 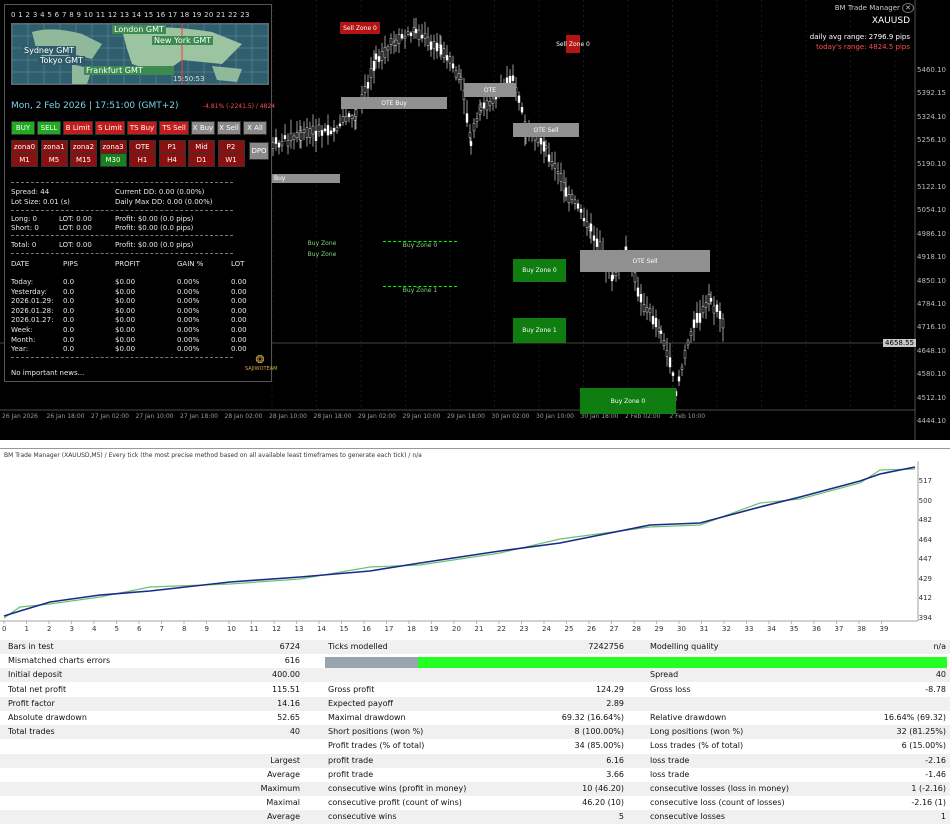 What do you see at coordinates (771, 629) in the screenshot?
I see `graph-x-label: 34` at bounding box center [771, 629].